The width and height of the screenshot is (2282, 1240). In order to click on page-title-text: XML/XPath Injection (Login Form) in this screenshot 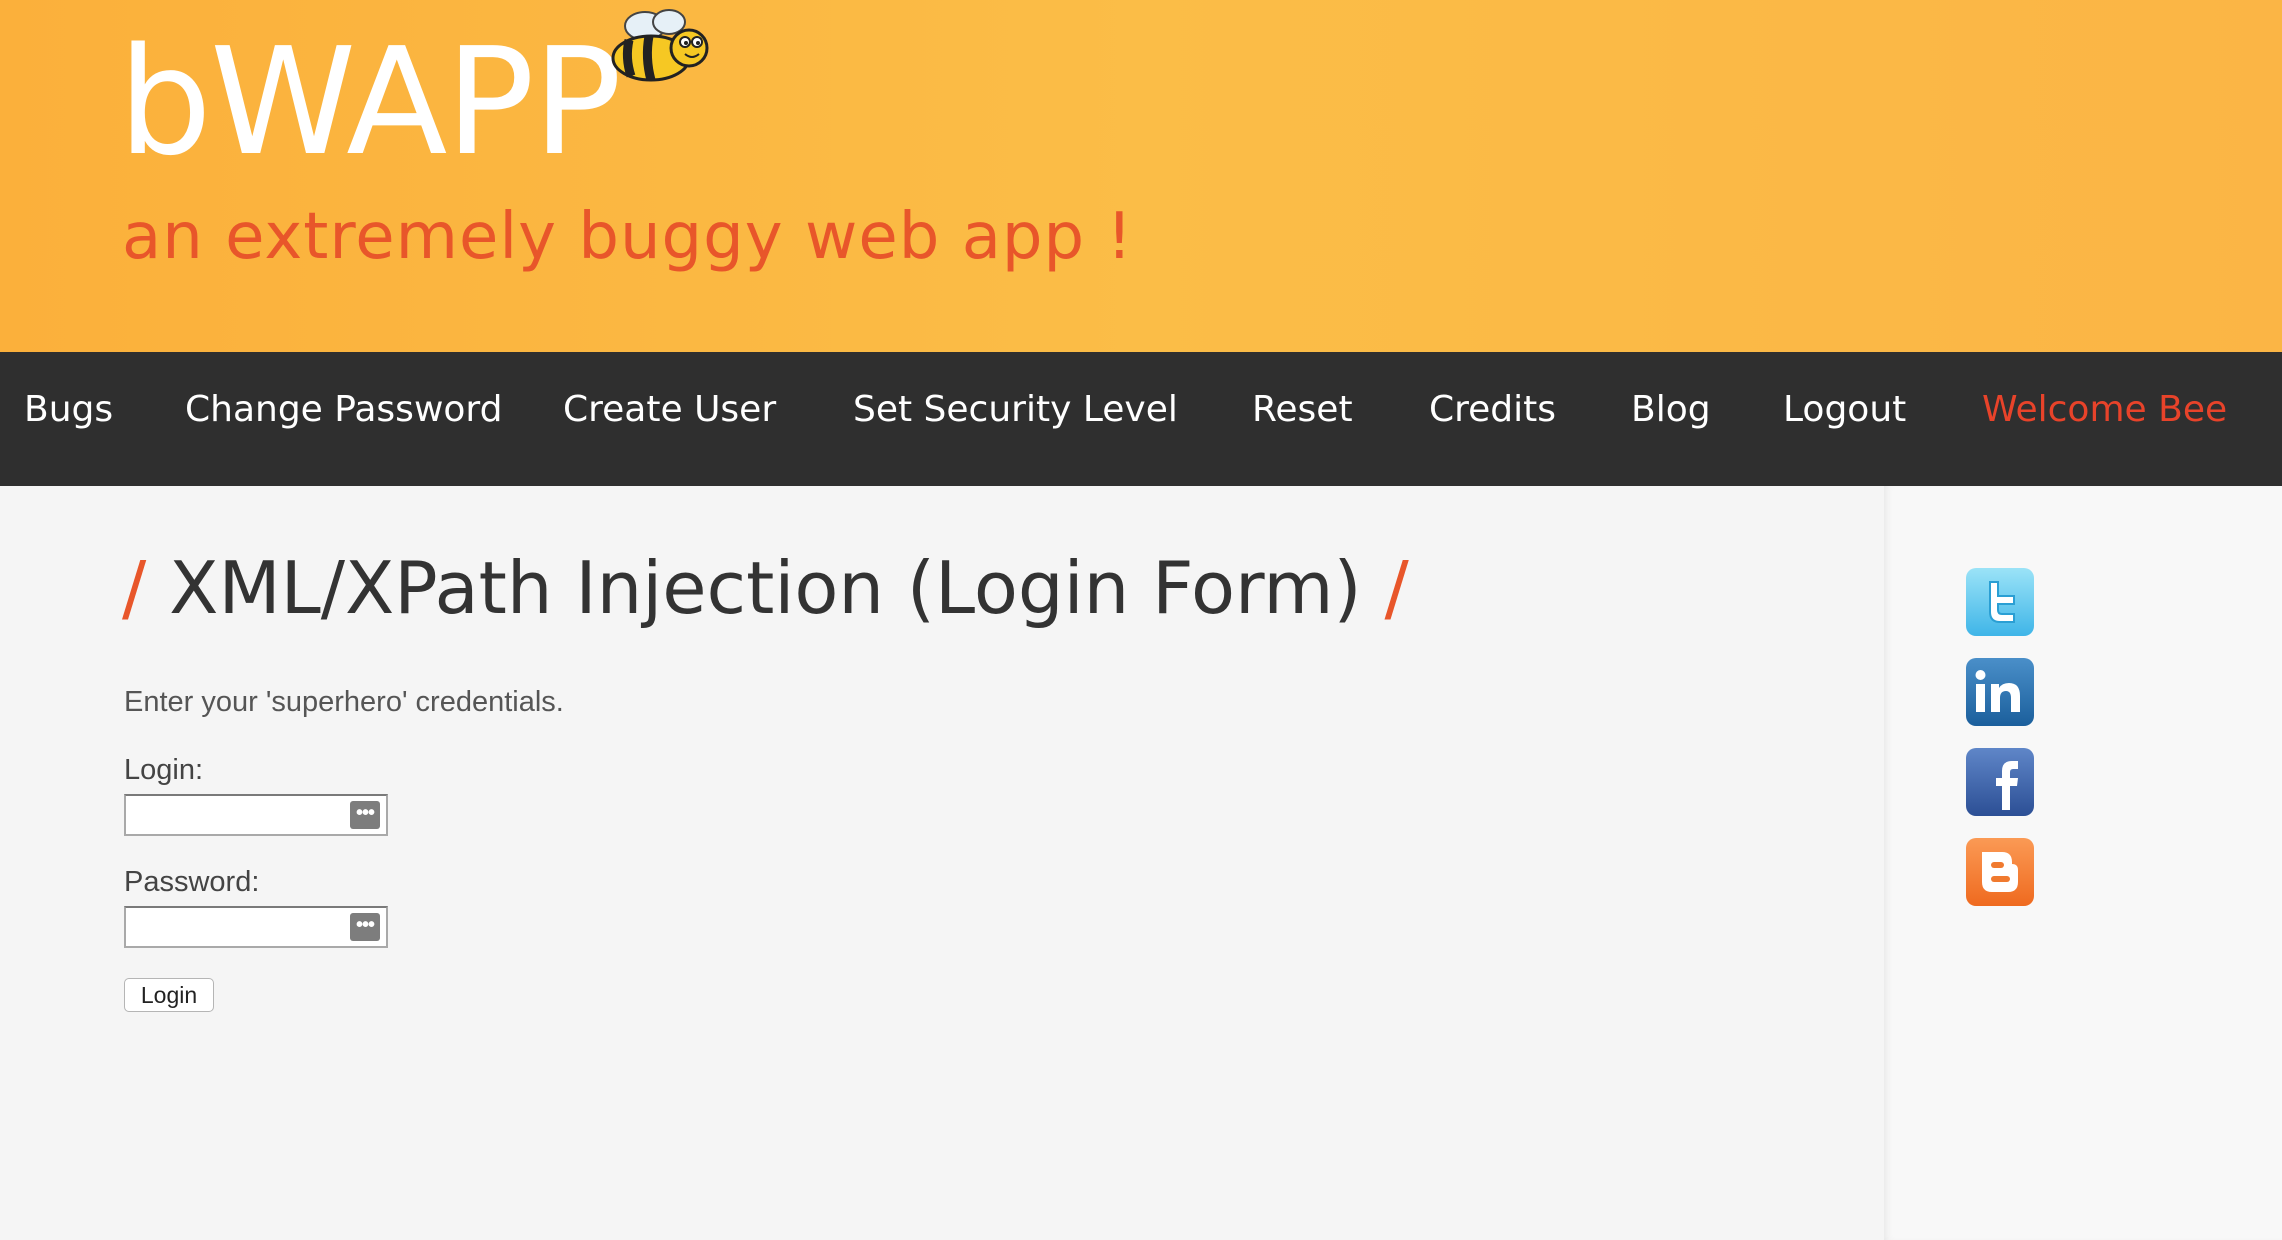, I will do `click(765, 588)`.